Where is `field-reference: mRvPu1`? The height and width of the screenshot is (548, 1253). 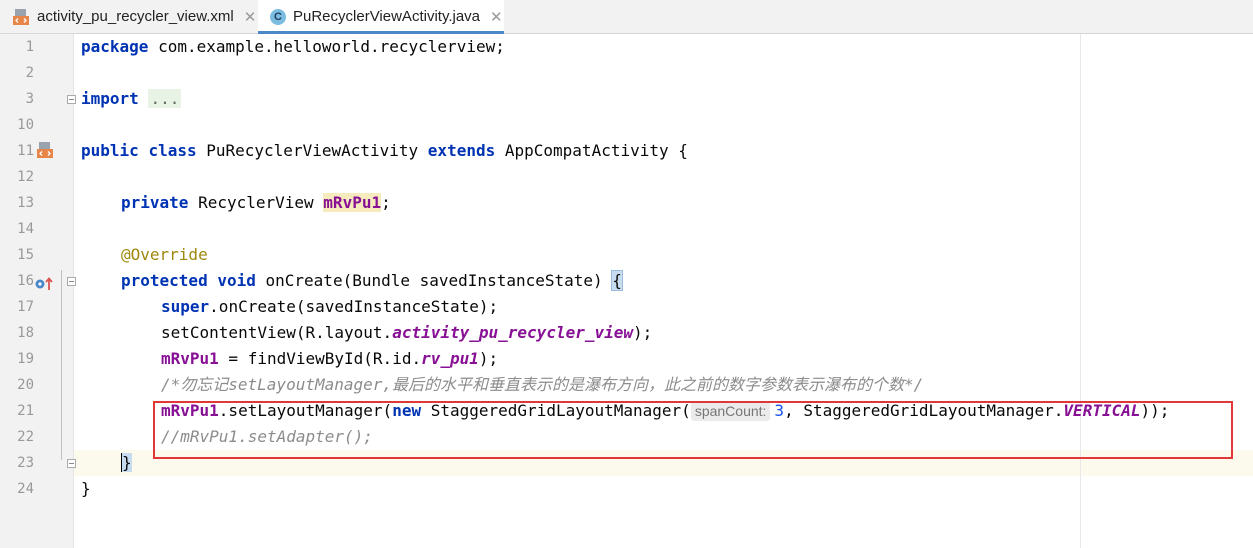
field-reference: mRvPu1 is located at coordinates (190, 358).